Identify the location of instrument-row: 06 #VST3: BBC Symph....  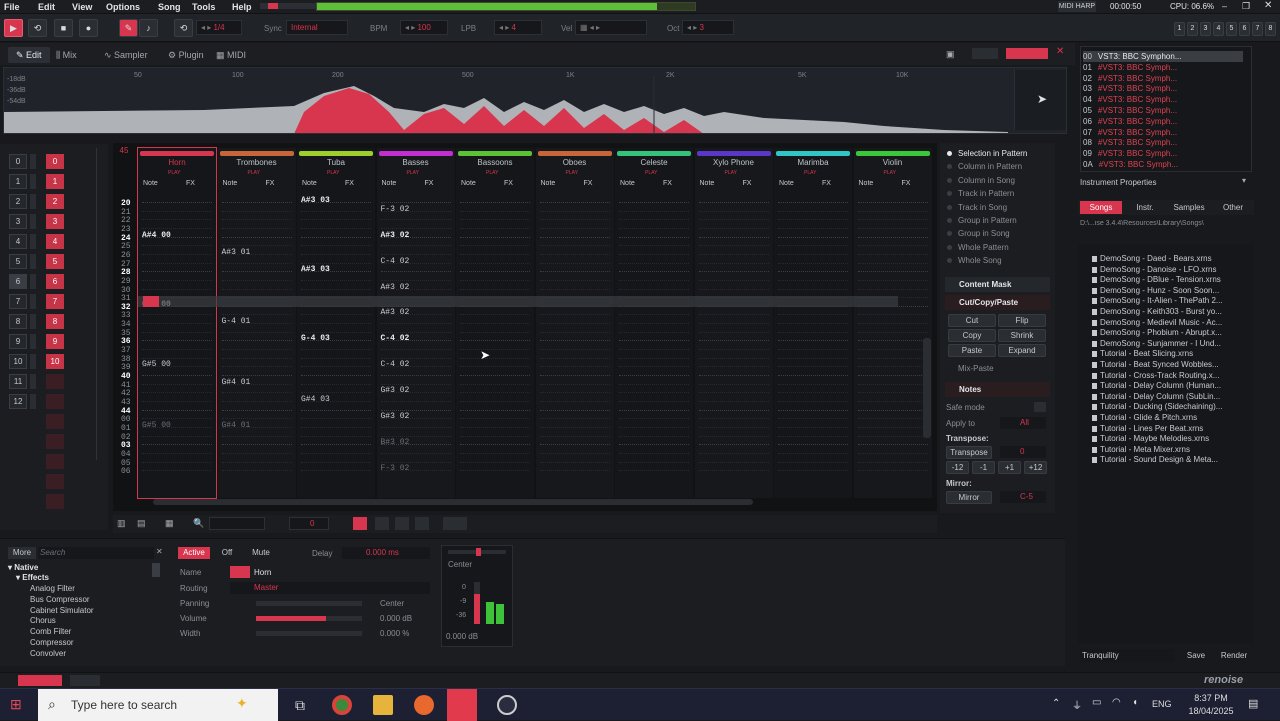
(1163, 121).